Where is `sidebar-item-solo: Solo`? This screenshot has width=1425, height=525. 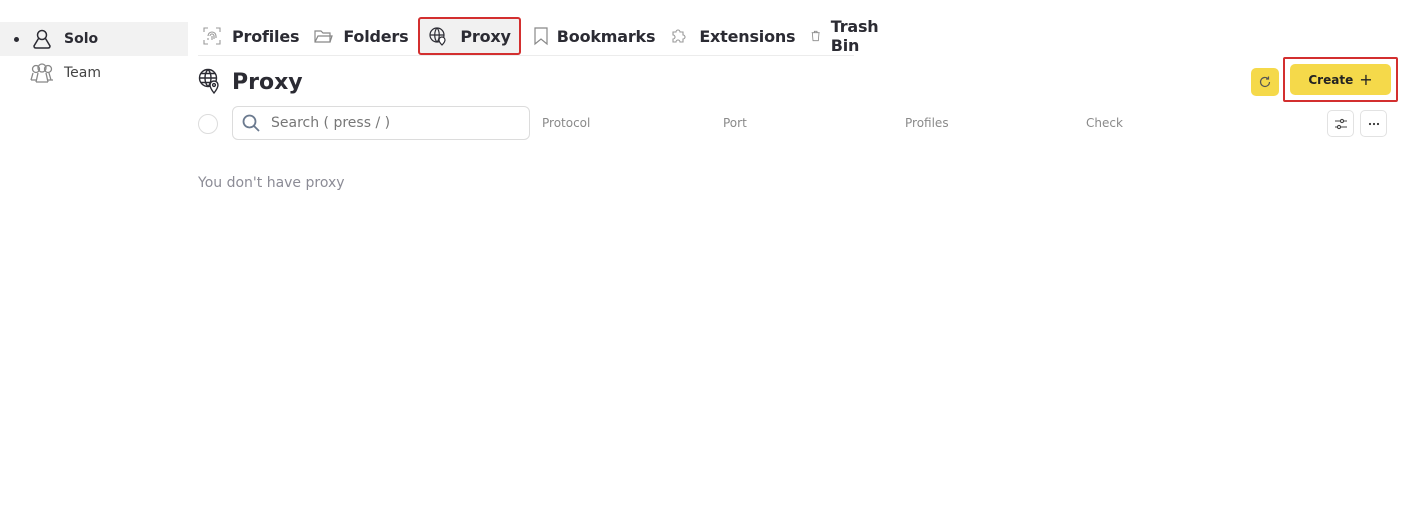
sidebar-item-solo: Solo is located at coordinates (94, 39).